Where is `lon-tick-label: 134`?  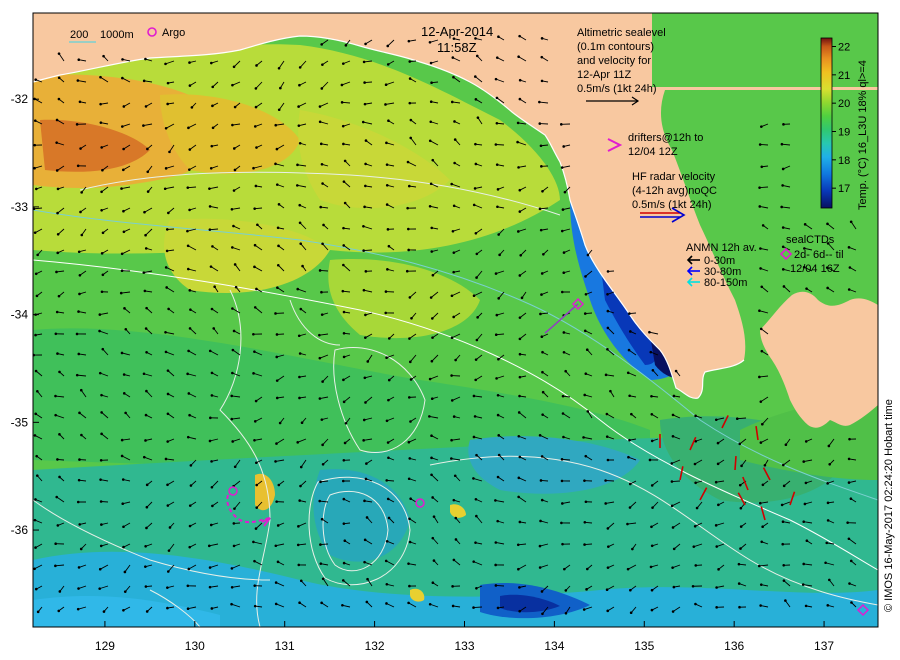 lon-tick-label: 134 is located at coordinates (554, 646).